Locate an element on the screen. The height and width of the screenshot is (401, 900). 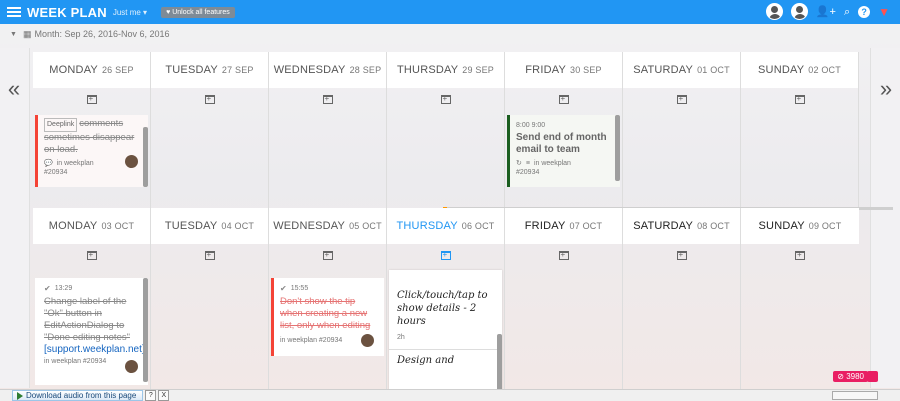
day-header: SATURDAY 08 OCT is located at coordinates (681, 226).